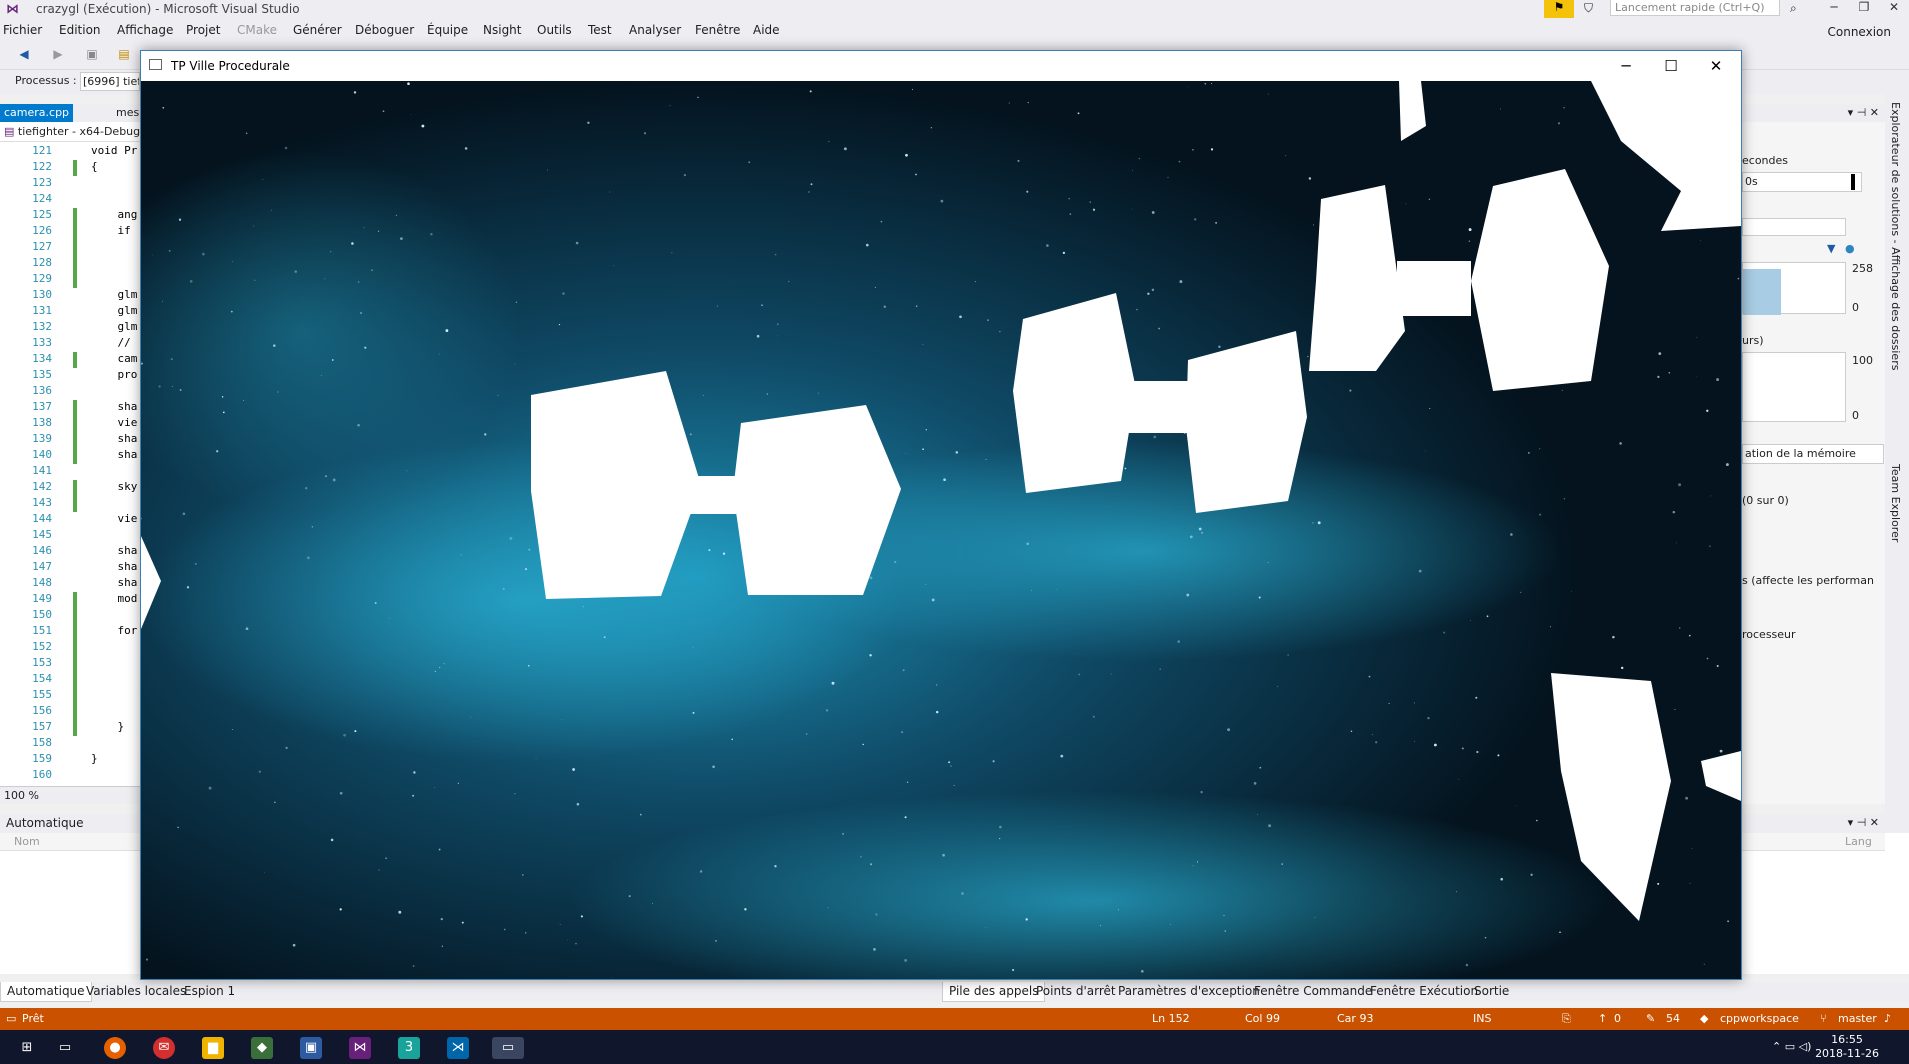 This screenshot has width=1909, height=1064. Describe the element at coordinates (71, 296) in the screenshot. I see `code-line: 130 glm` at that location.